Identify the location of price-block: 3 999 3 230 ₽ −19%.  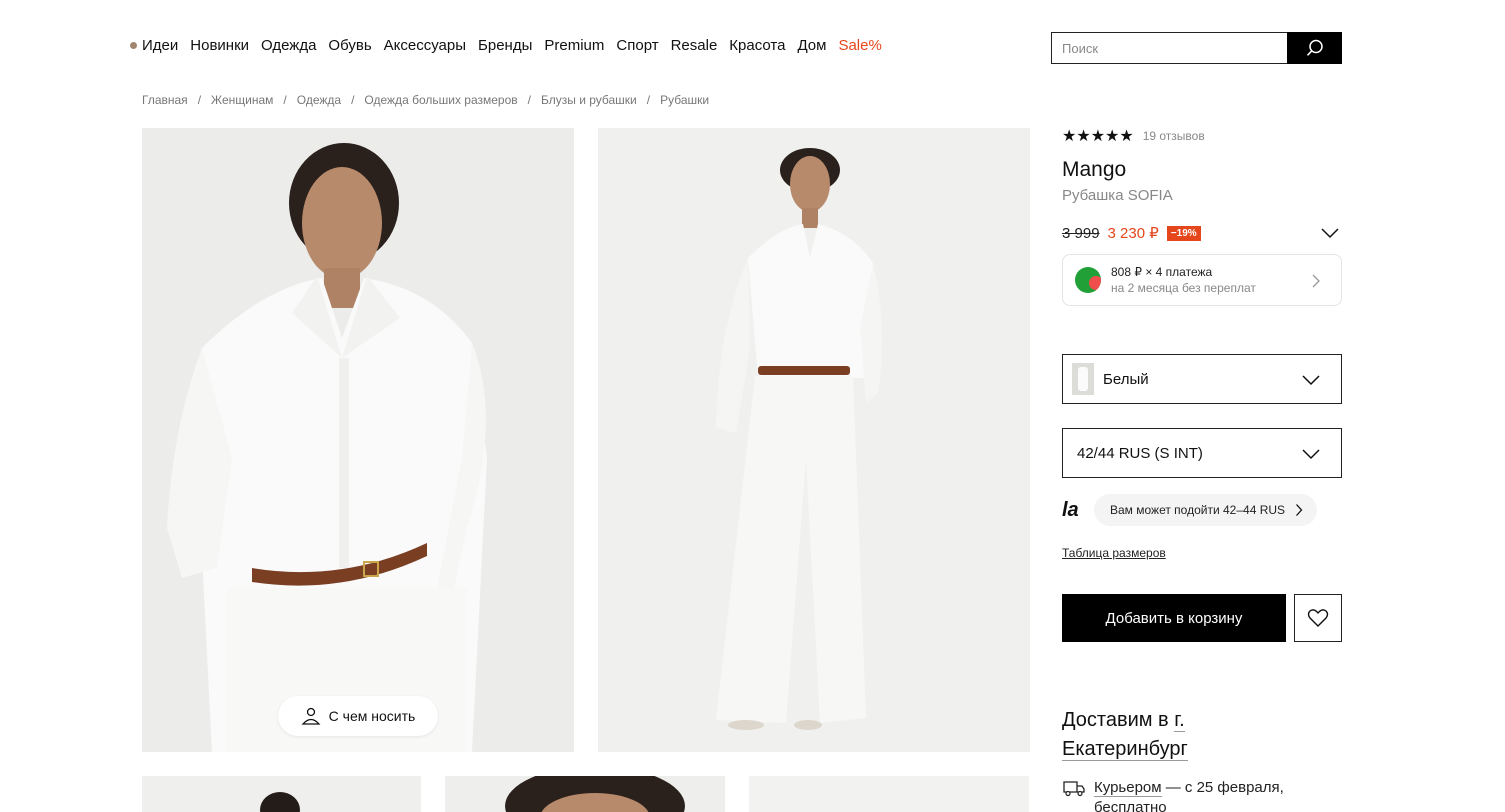
(1131, 233).